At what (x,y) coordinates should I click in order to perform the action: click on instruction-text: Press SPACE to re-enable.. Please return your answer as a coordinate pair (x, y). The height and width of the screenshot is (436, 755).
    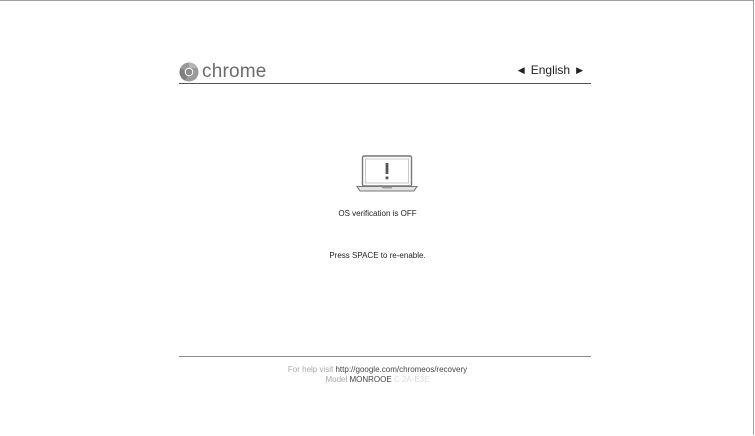
    Looking at the image, I should click on (377, 255).